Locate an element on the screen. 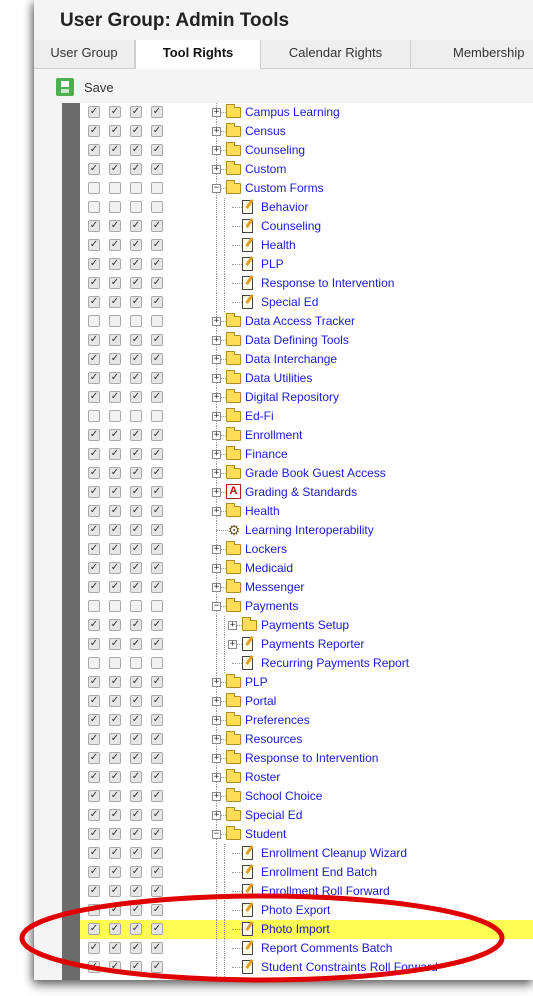 The height and width of the screenshot is (996, 533). tree-item-label: Special Ed is located at coordinates (289, 302).